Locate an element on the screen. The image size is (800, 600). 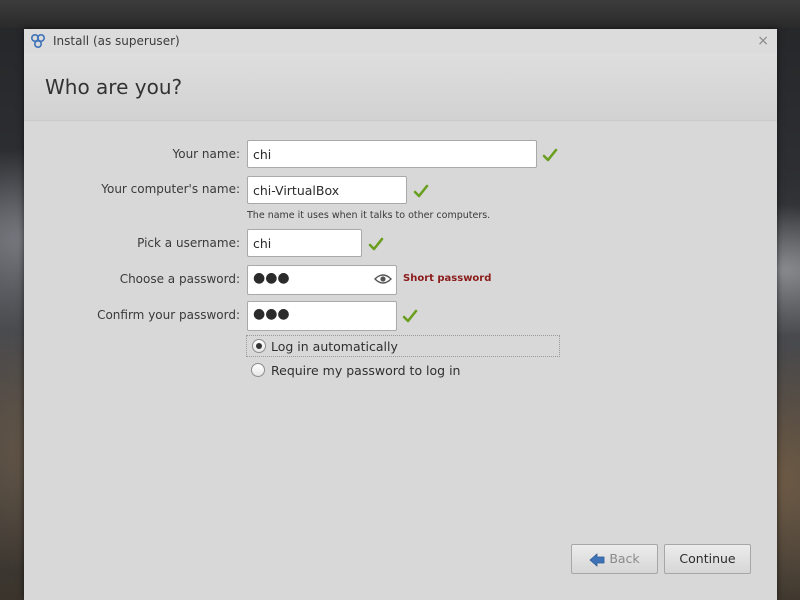
require-password-label: Require my password to log in is located at coordinates (366, 370).